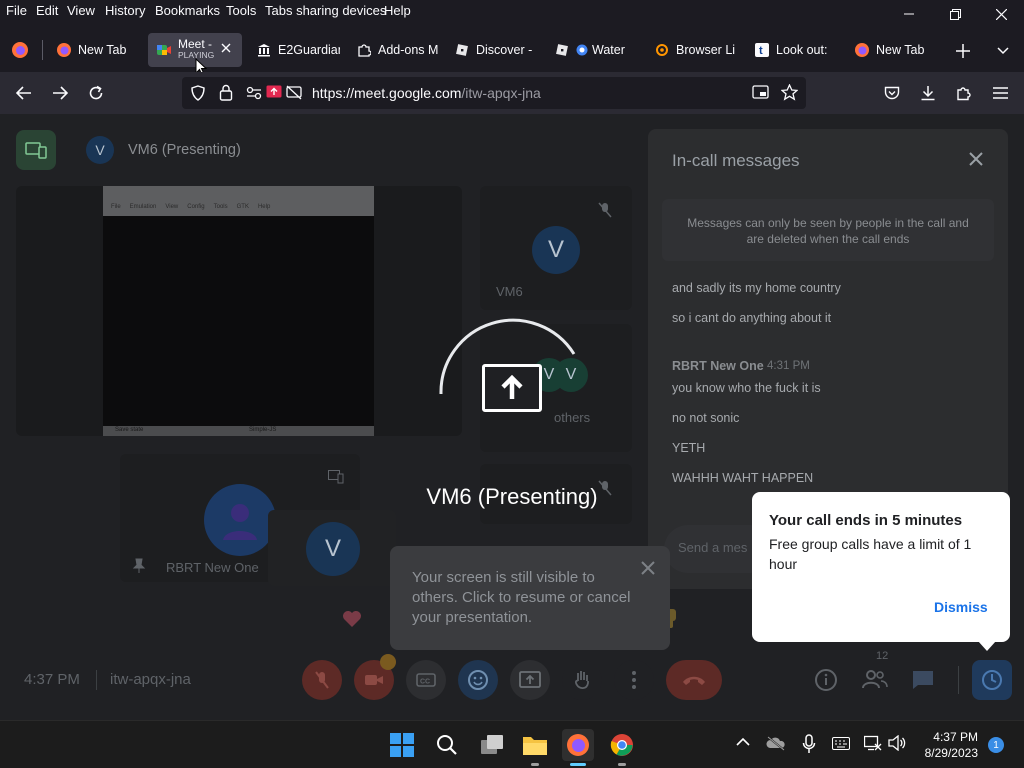 The width and height of the screenshot is (1024, 768). What do you see at coordinates (447, 745) in the screenshot?
I see `search-button` at bounding box center [447, 745].